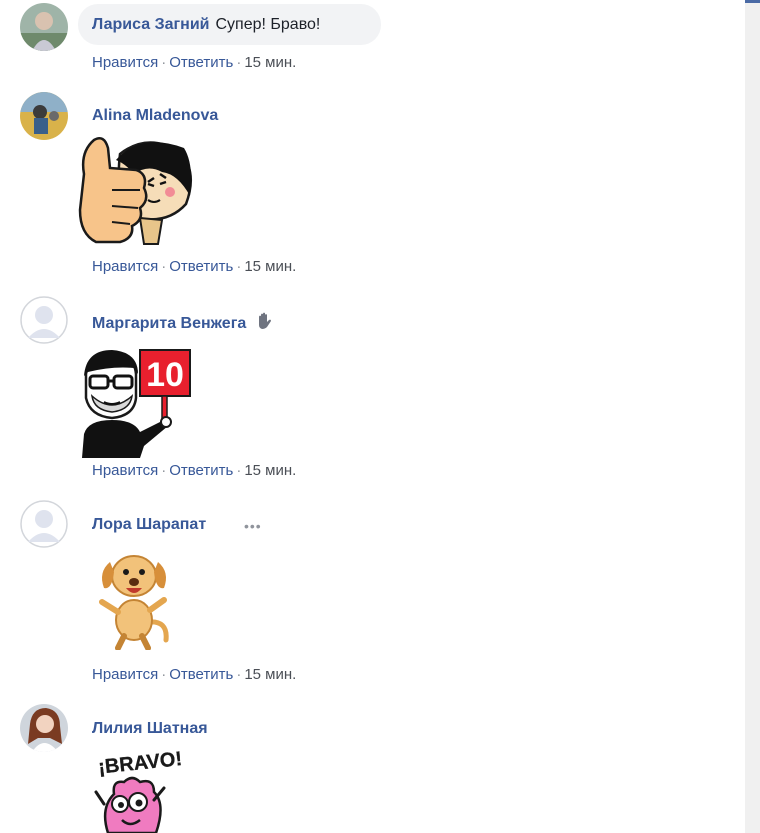 The image size is (760, 833). What do you see at coordinates (151, 25) in the screenshot?
I see `author-name: Лариса Загний` at bounding box center [151, 25].